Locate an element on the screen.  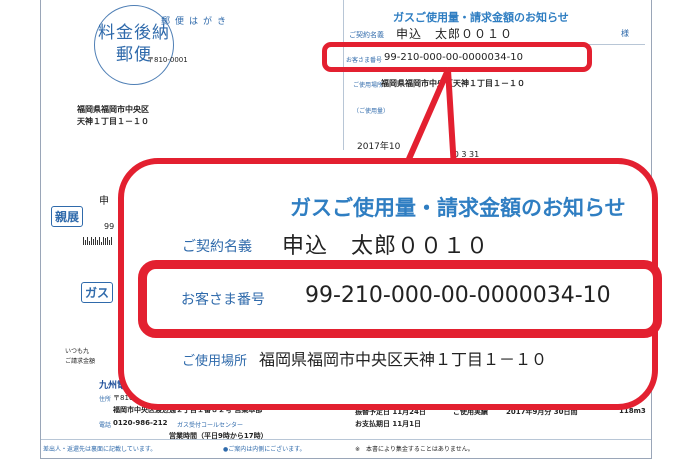
payment-due: お支払期日 11月1日 is located at coordinates (388, 424).